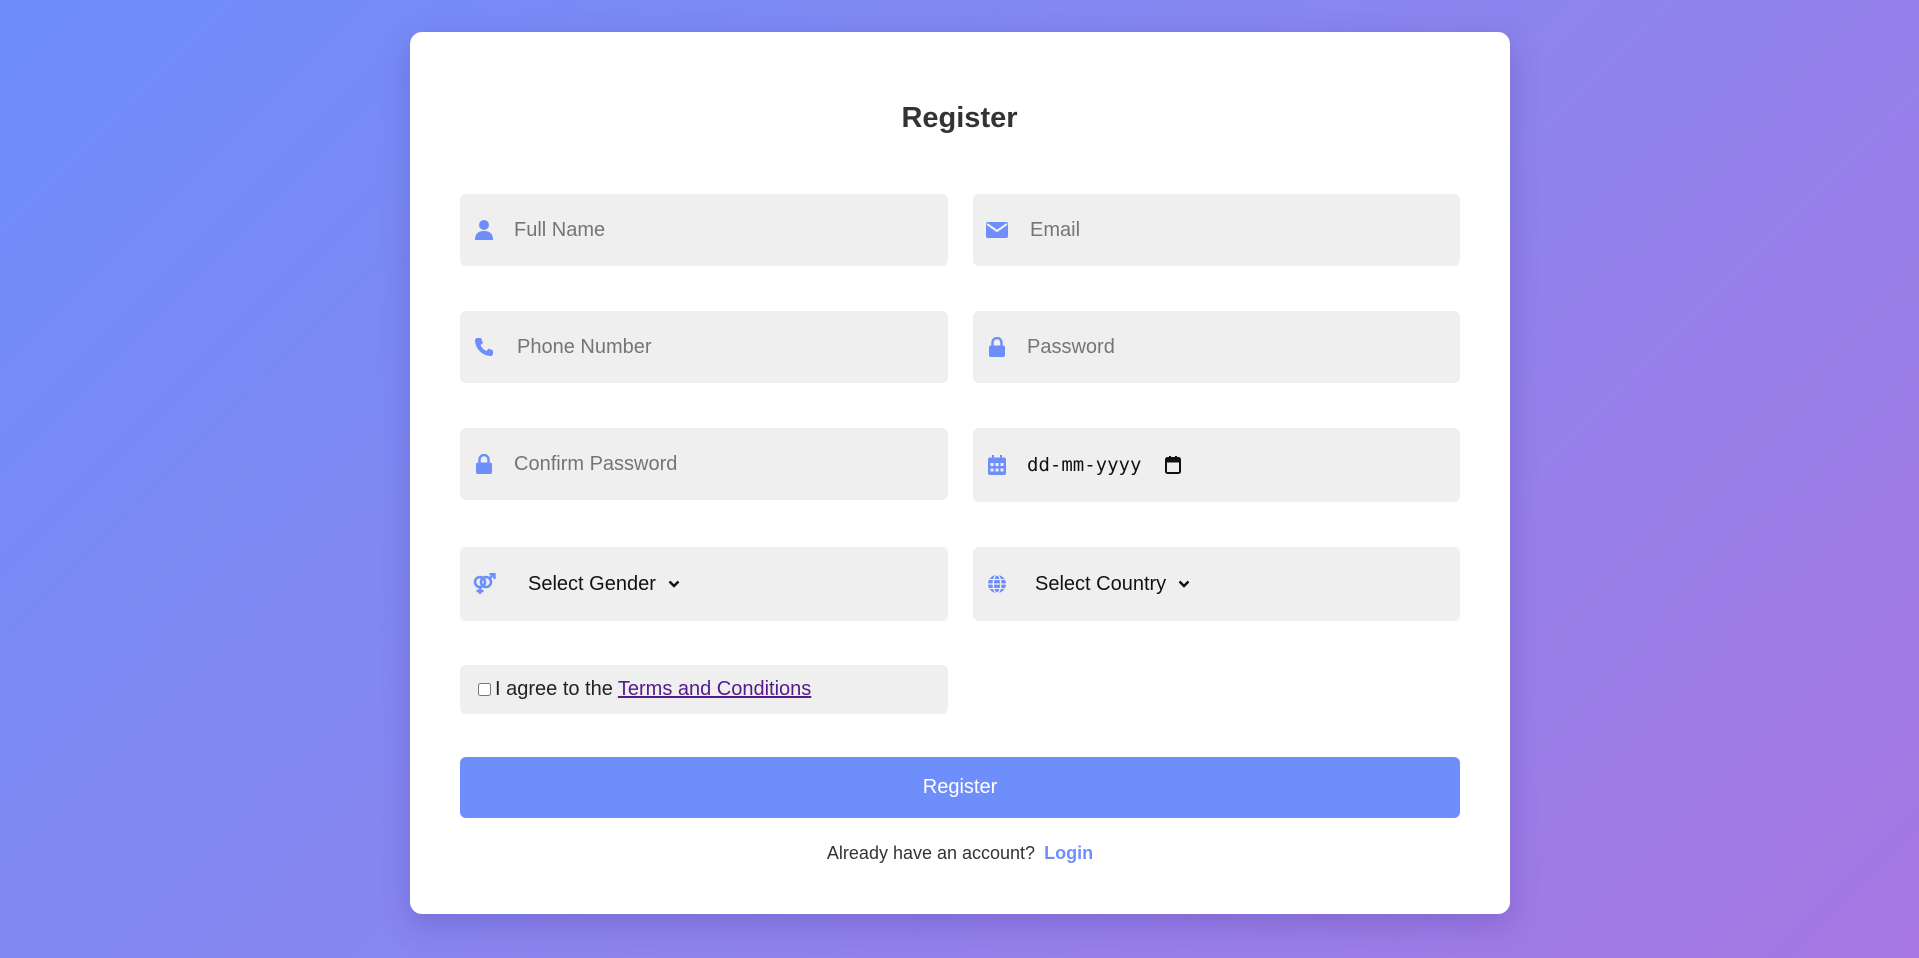 The height and width of the screenshot is (958, 1919). Describe the element at coordinates (1238, 230) in the screenshot. I see `email-input` at that location.